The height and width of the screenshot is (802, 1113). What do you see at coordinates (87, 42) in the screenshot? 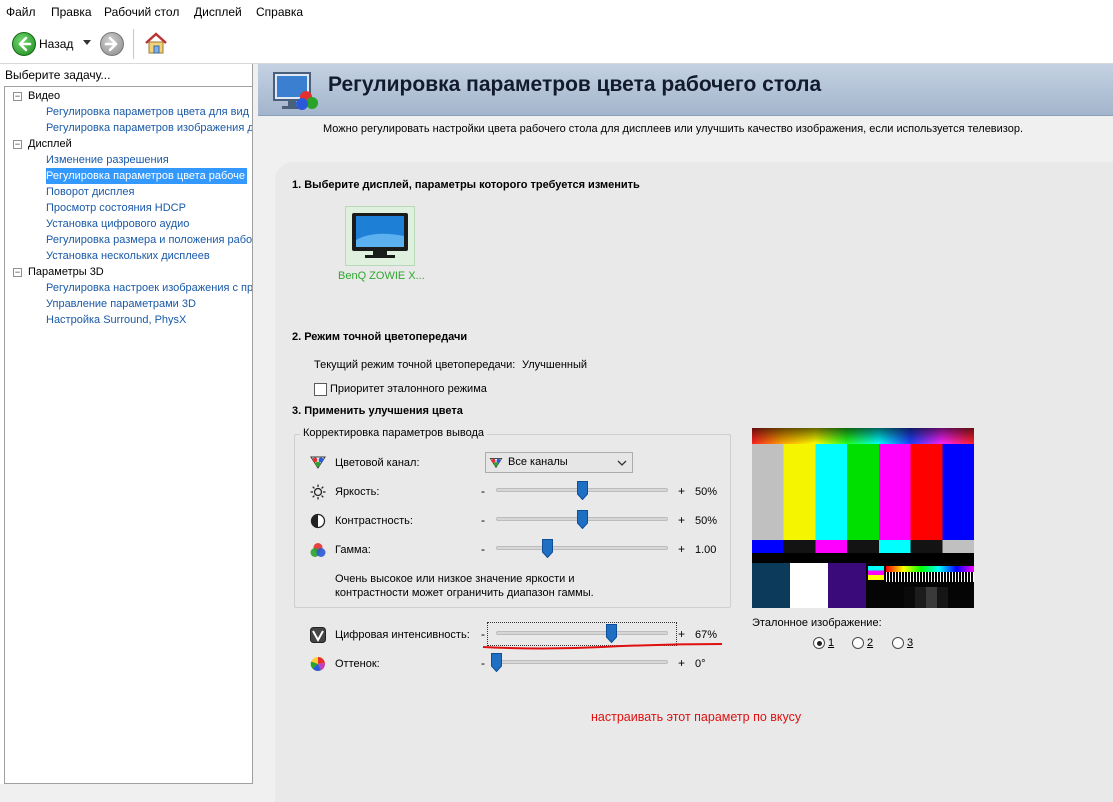
I see `back-history-dropdown` at bounding box center [87, 42].